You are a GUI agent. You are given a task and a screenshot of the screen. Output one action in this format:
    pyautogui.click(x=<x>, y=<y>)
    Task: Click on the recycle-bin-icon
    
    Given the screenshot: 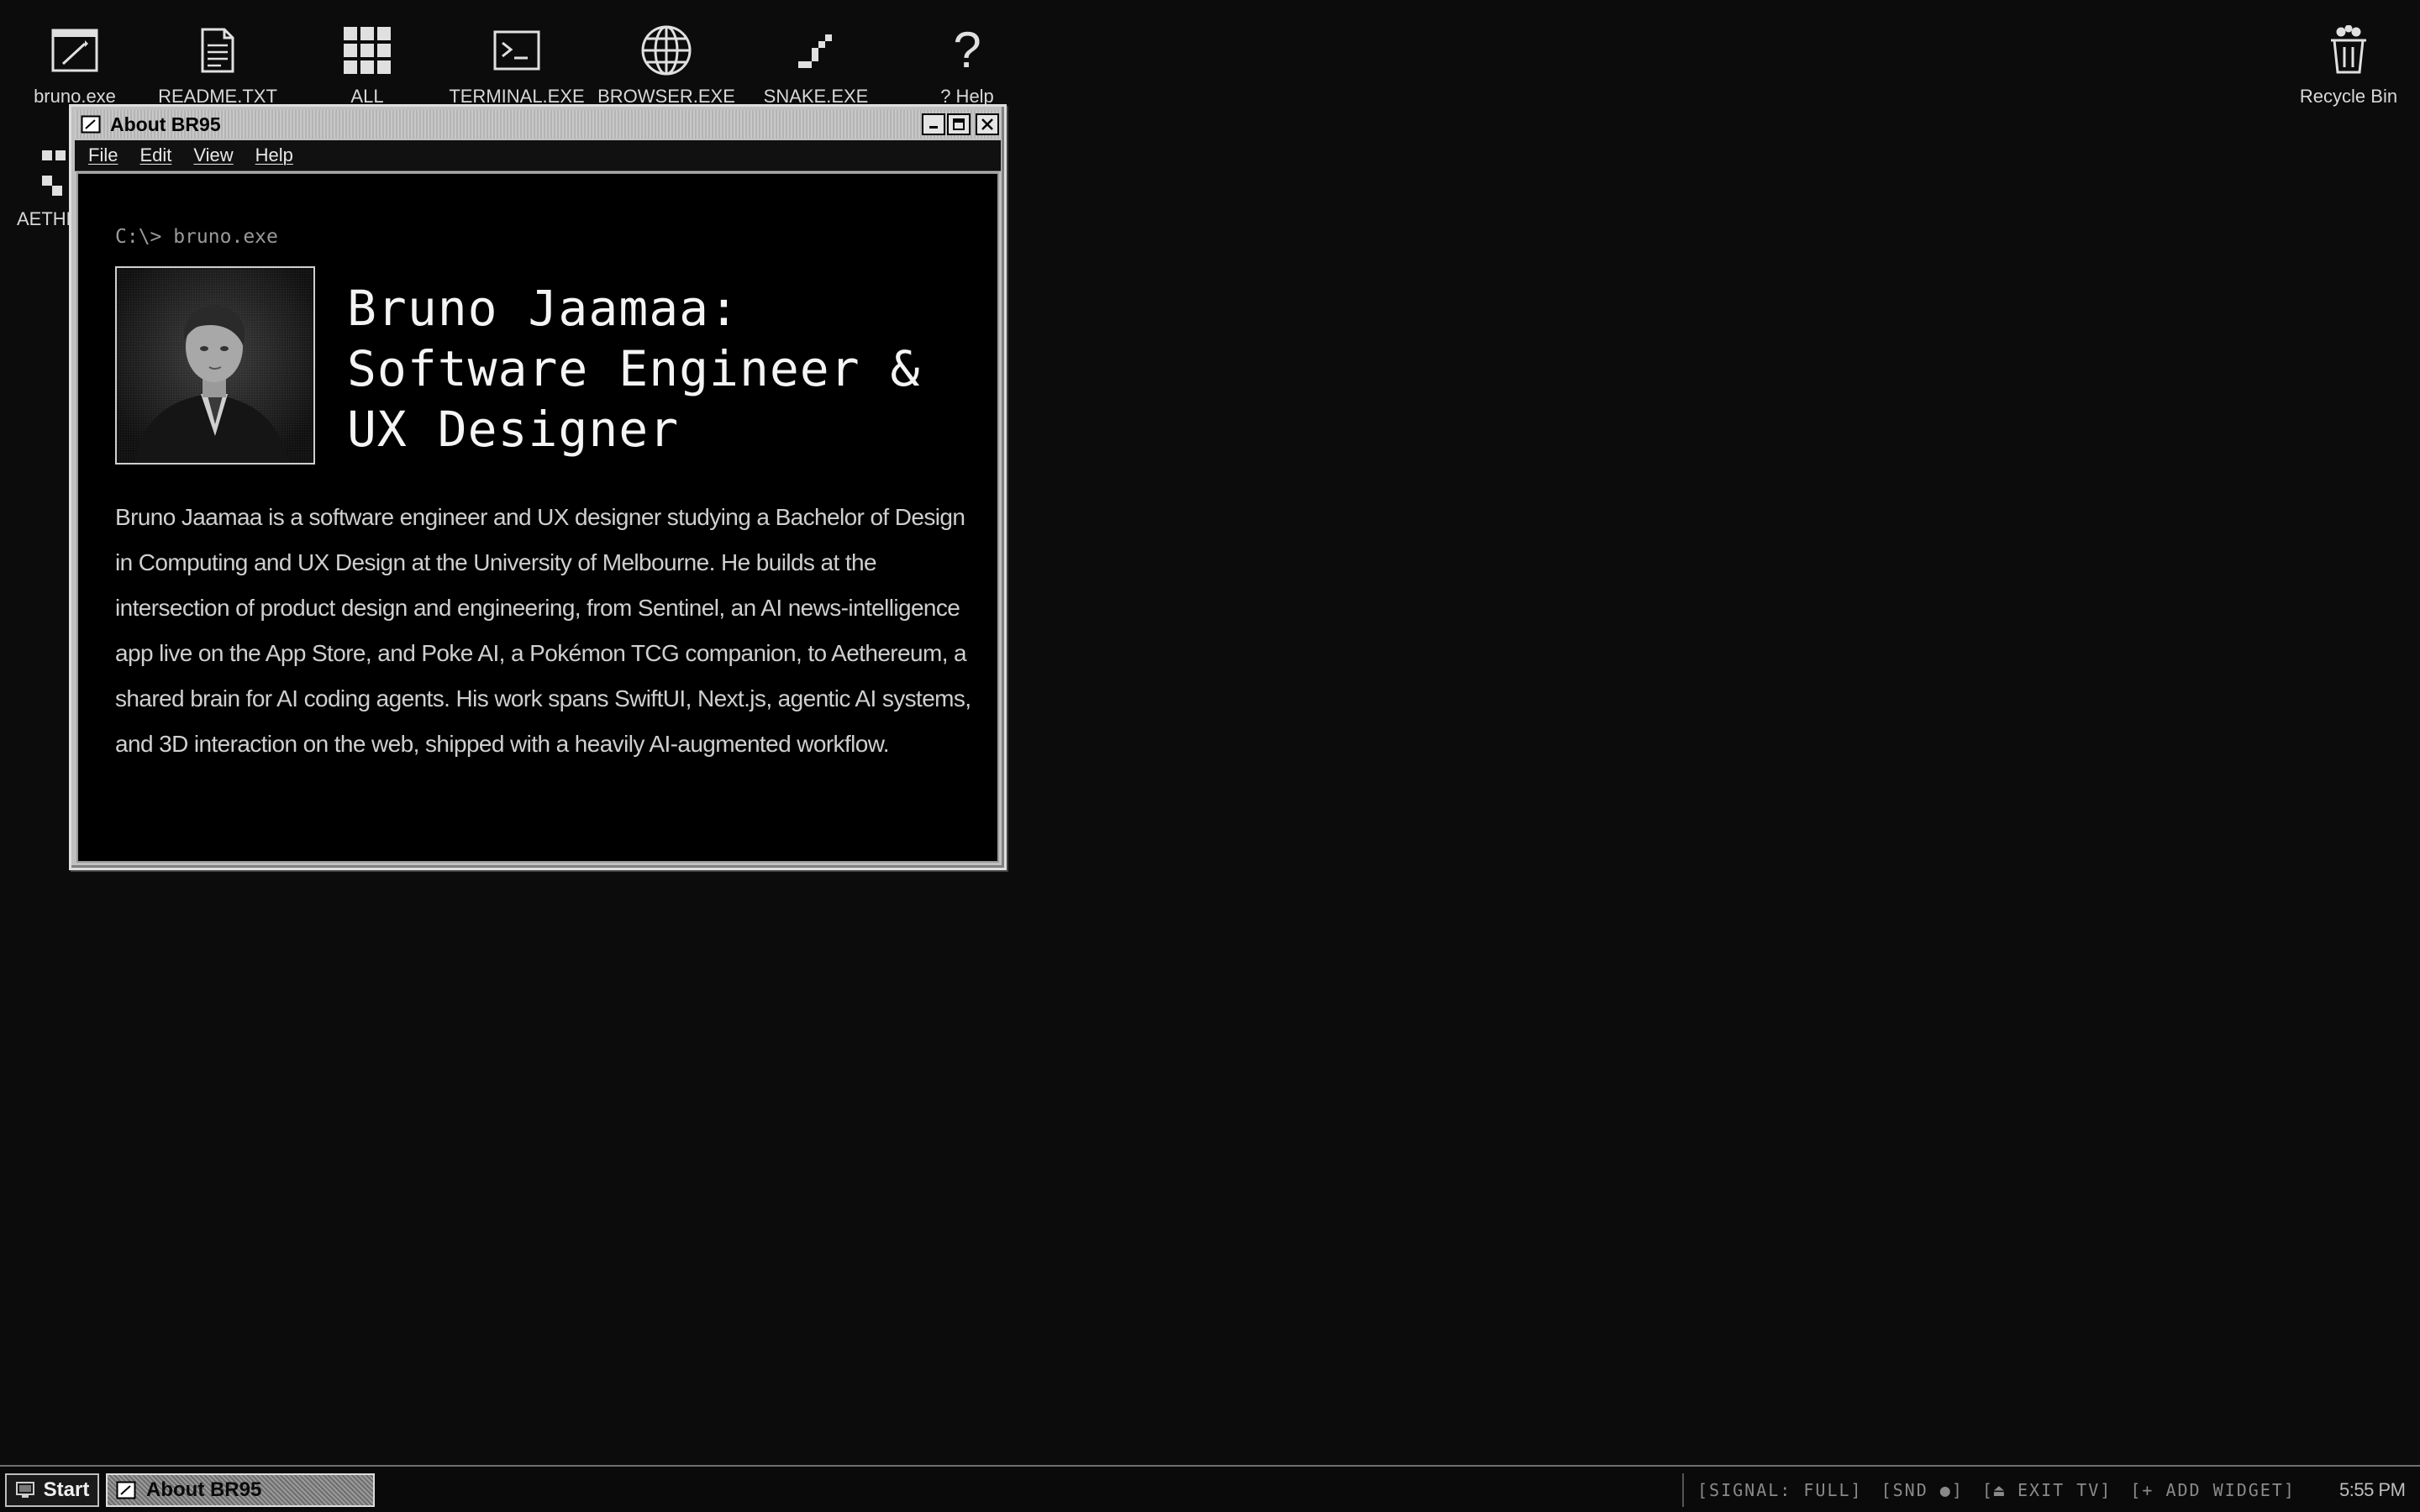 What is the action you would take?
    pyautogui.click(x=2348, y=50)
    